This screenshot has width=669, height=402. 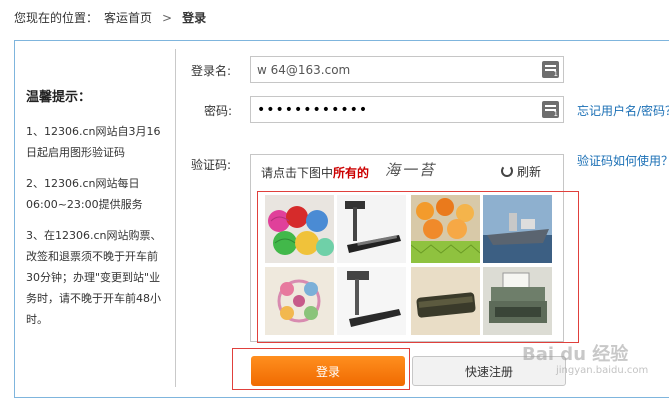 What do you see at coordinates (517, 229) in the screenshot?
I see `captcha-tile-ship` at bounding box center [517, 229].